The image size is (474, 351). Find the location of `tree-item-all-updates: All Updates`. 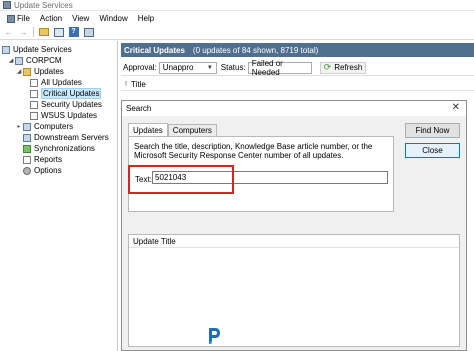

tree-item-all-updates: All Updates is located at coordinates (56, 82).